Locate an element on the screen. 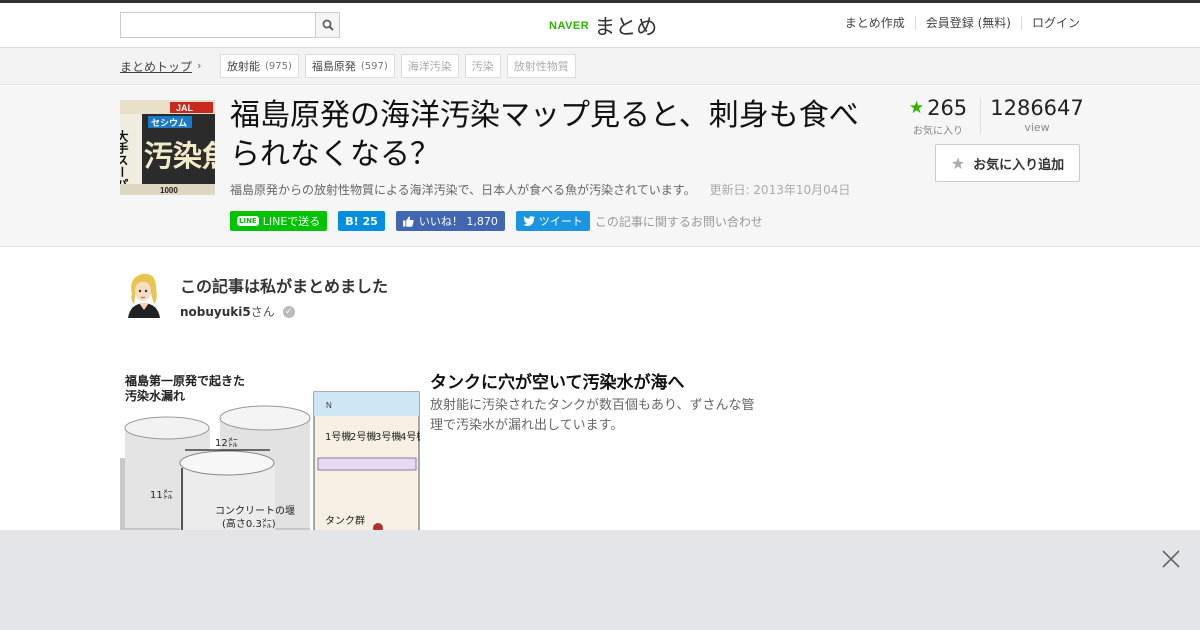  star-outline-icon: ★ is located at coordinates (958, 163).